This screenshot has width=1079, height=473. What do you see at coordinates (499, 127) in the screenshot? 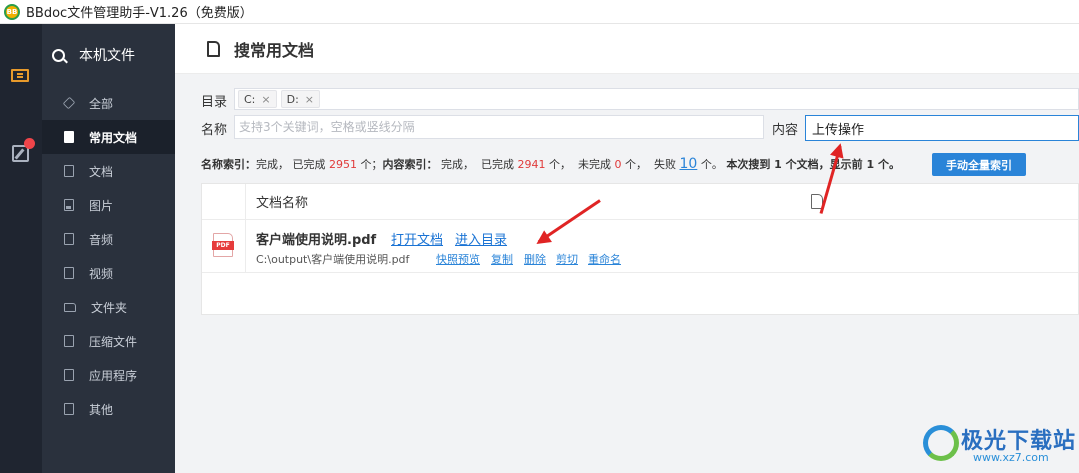
I see `name-search-input` at bounding box center [499, 127].